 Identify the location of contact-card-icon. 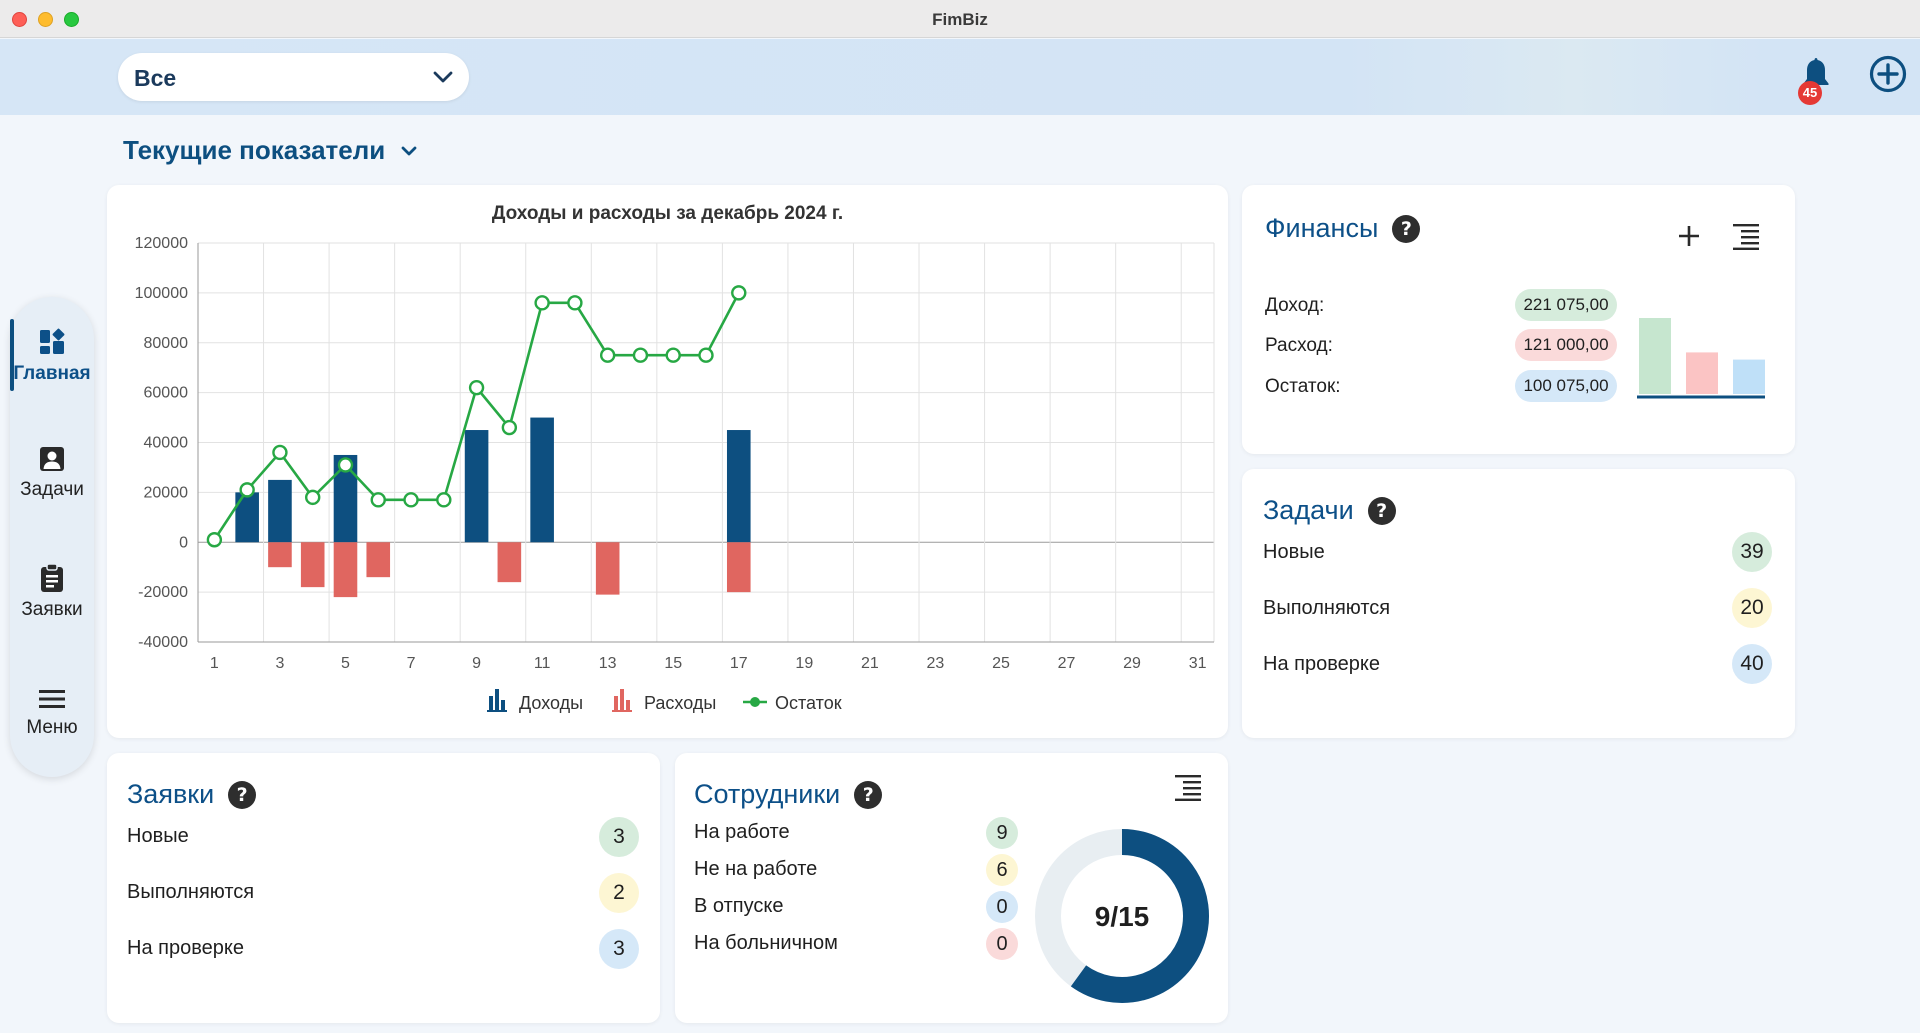
(52, 459).